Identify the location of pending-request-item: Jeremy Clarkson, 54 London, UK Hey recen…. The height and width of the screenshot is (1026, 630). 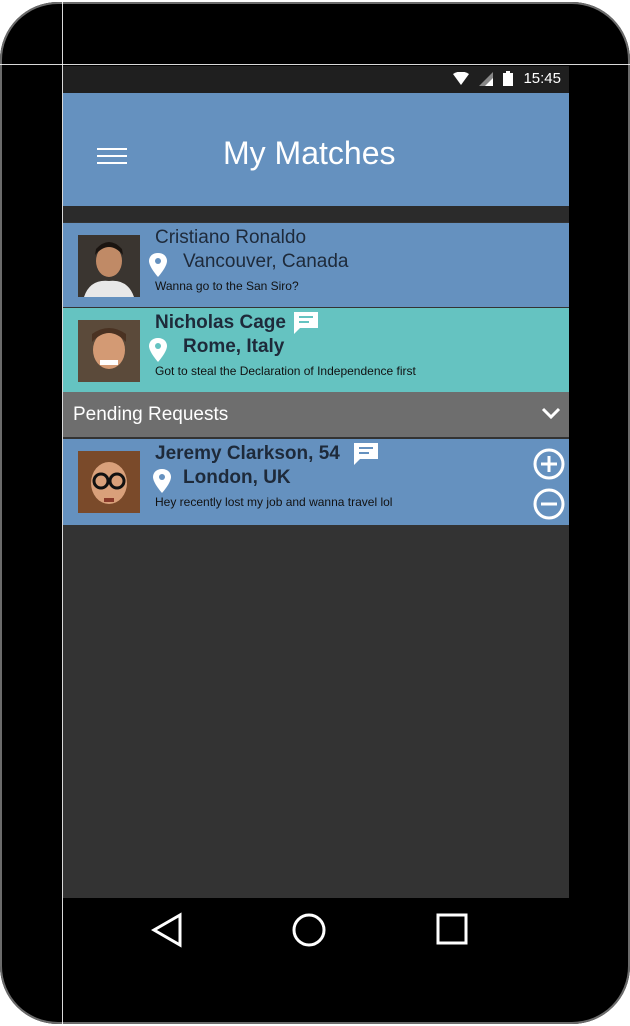
(316, 482).